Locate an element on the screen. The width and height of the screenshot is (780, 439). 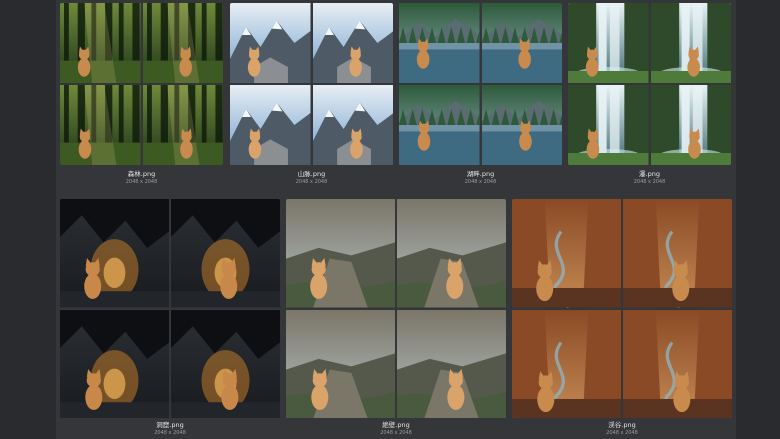
image-filename: 瀑.png is located at coordinates (649, 174).